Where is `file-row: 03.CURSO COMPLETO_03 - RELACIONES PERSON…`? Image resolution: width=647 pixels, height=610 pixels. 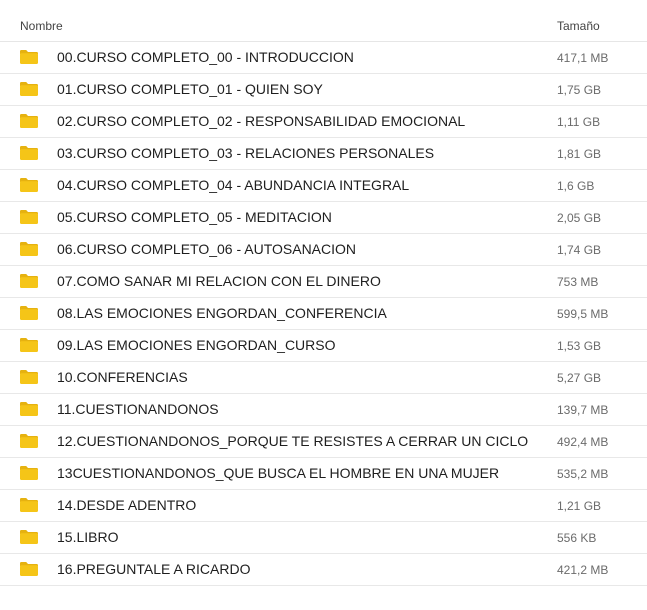 file-row: 03.CURSO COMPLETO_03 - RELACIONES PERSON… is located at coordinates (323, 154).